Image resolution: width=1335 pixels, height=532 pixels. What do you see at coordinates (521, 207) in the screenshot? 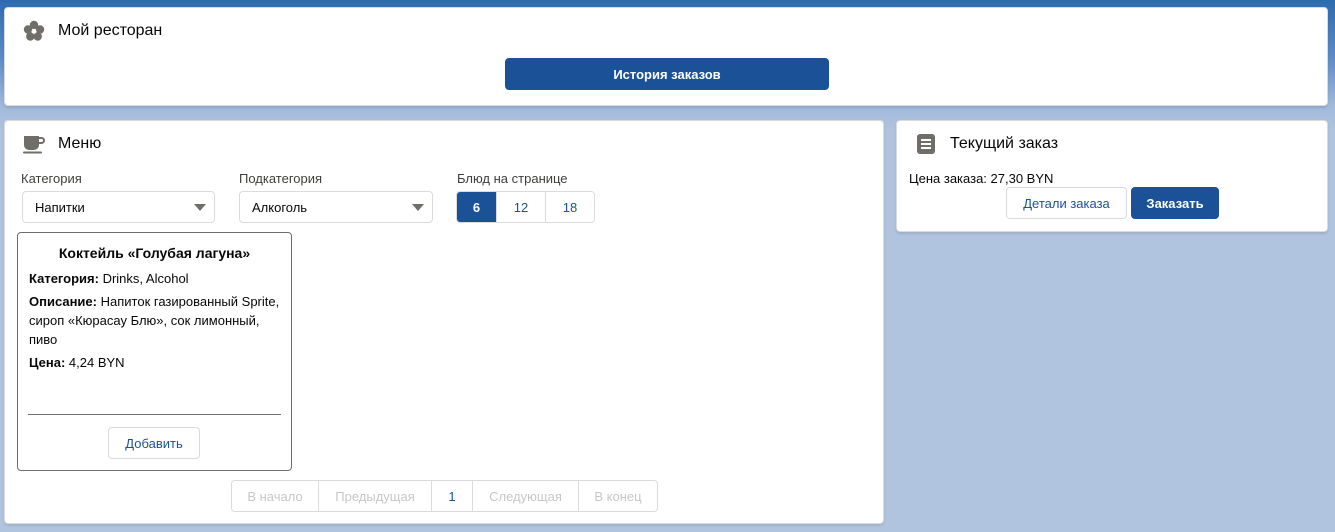
I see `per-page-option-12: 12` at bounding box center [521, 207].